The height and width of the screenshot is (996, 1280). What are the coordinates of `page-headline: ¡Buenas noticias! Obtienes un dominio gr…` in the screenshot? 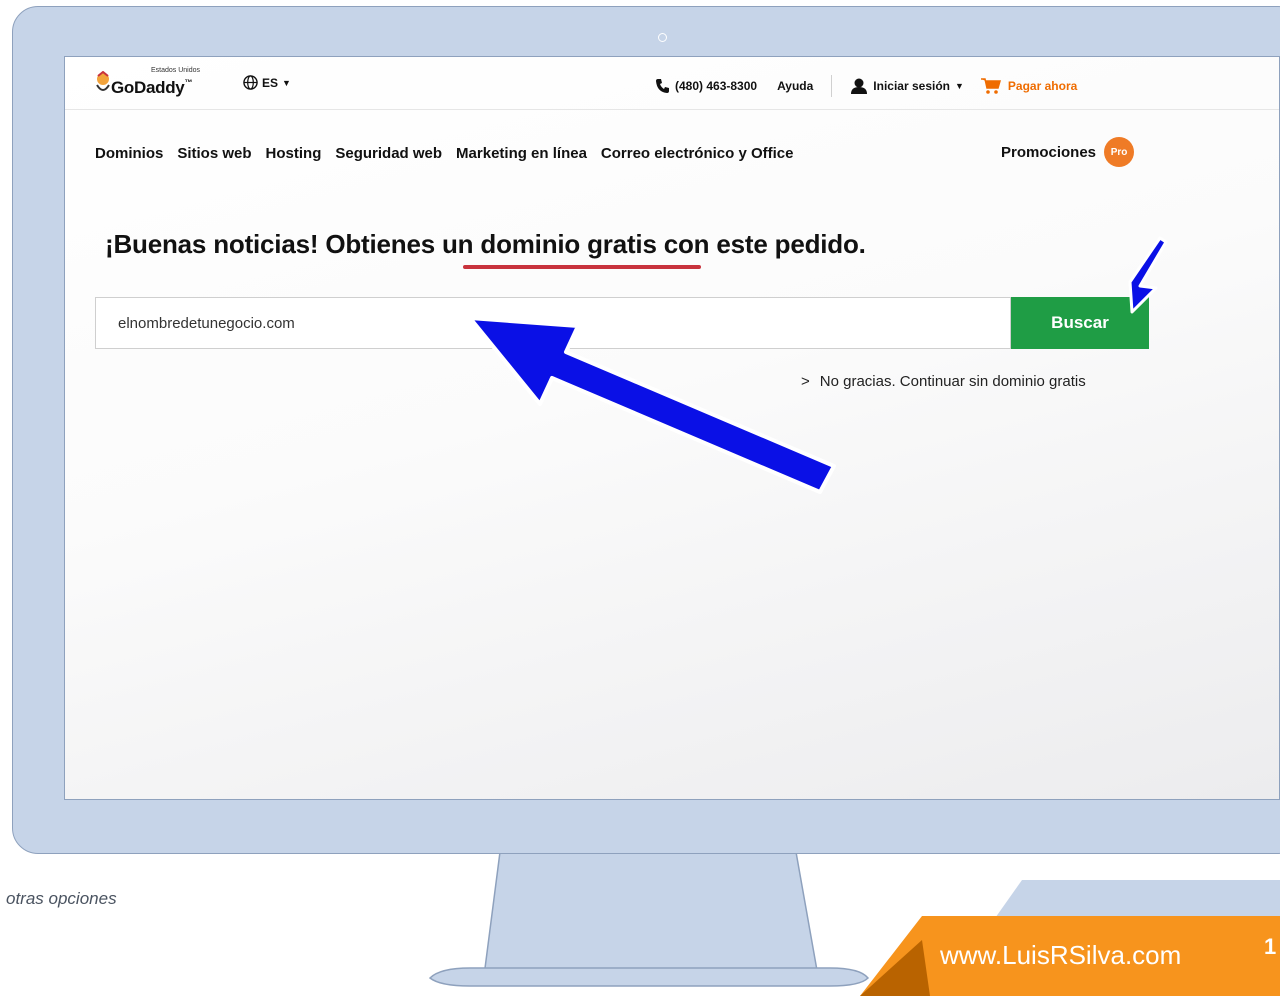 It's located at (485, 244).